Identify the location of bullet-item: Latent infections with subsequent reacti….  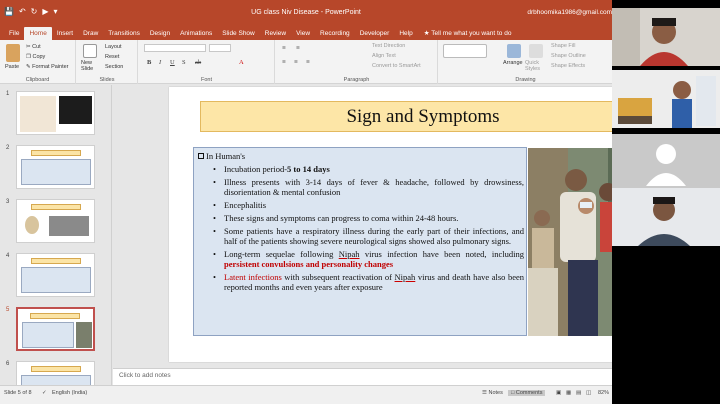
(367, 282).